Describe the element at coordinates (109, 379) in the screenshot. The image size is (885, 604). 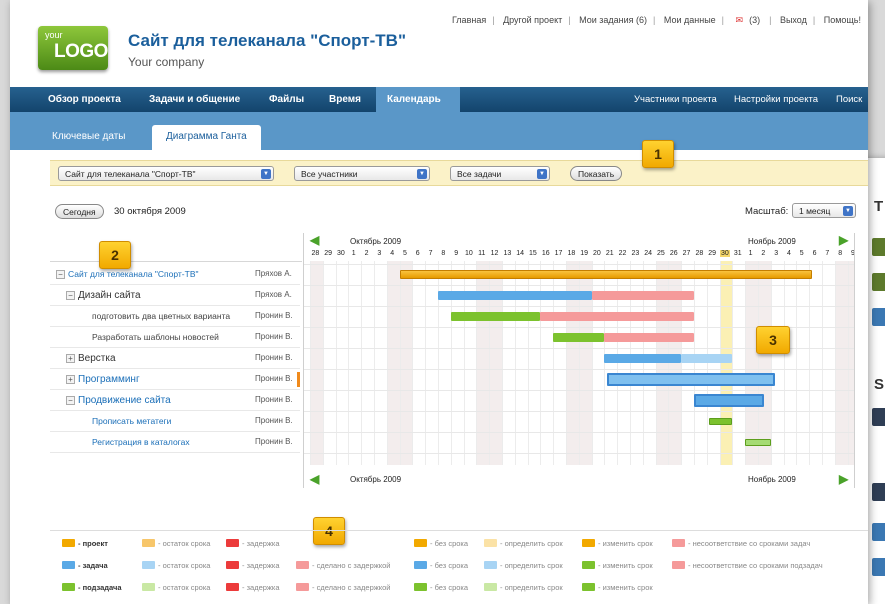
I see `task-name: Программинг` at that location.